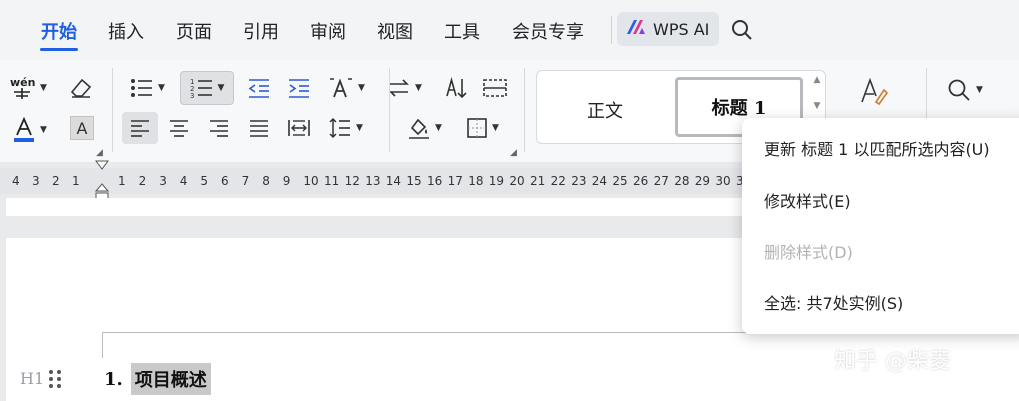 The height and width of the screenshot is (401, 1019). Describe the element at coordinates (299, 128) in the screenshot. I see `distributed-button` at that location.